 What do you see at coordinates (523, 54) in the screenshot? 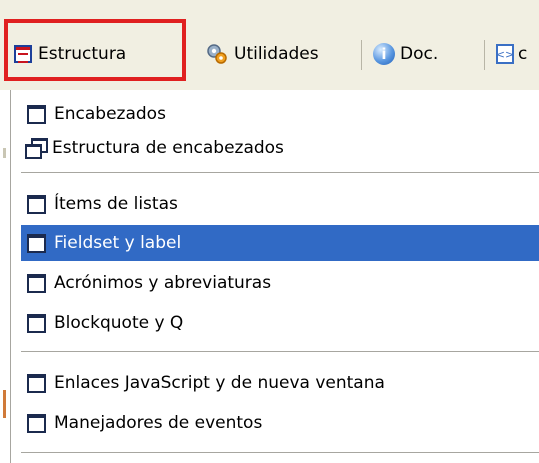
I see `code-label: c` at bounding box center [523, 54].